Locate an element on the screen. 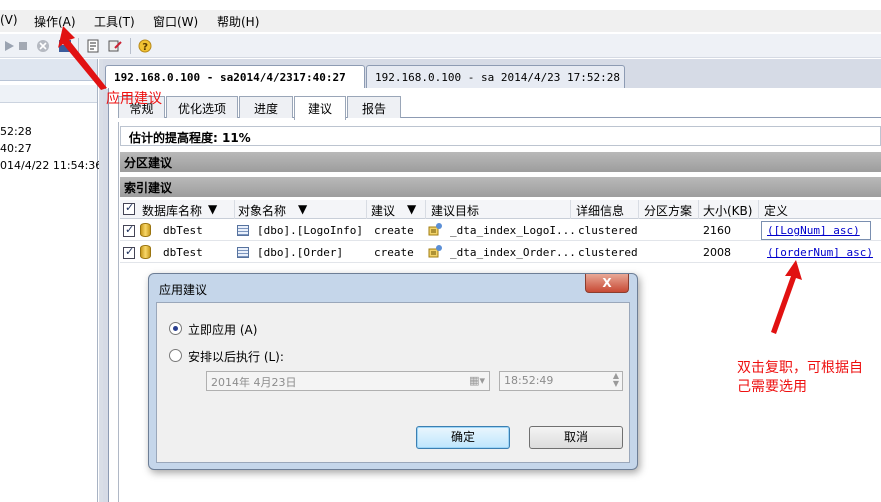  schedule-later-radio is located at coordinates (175, 355).